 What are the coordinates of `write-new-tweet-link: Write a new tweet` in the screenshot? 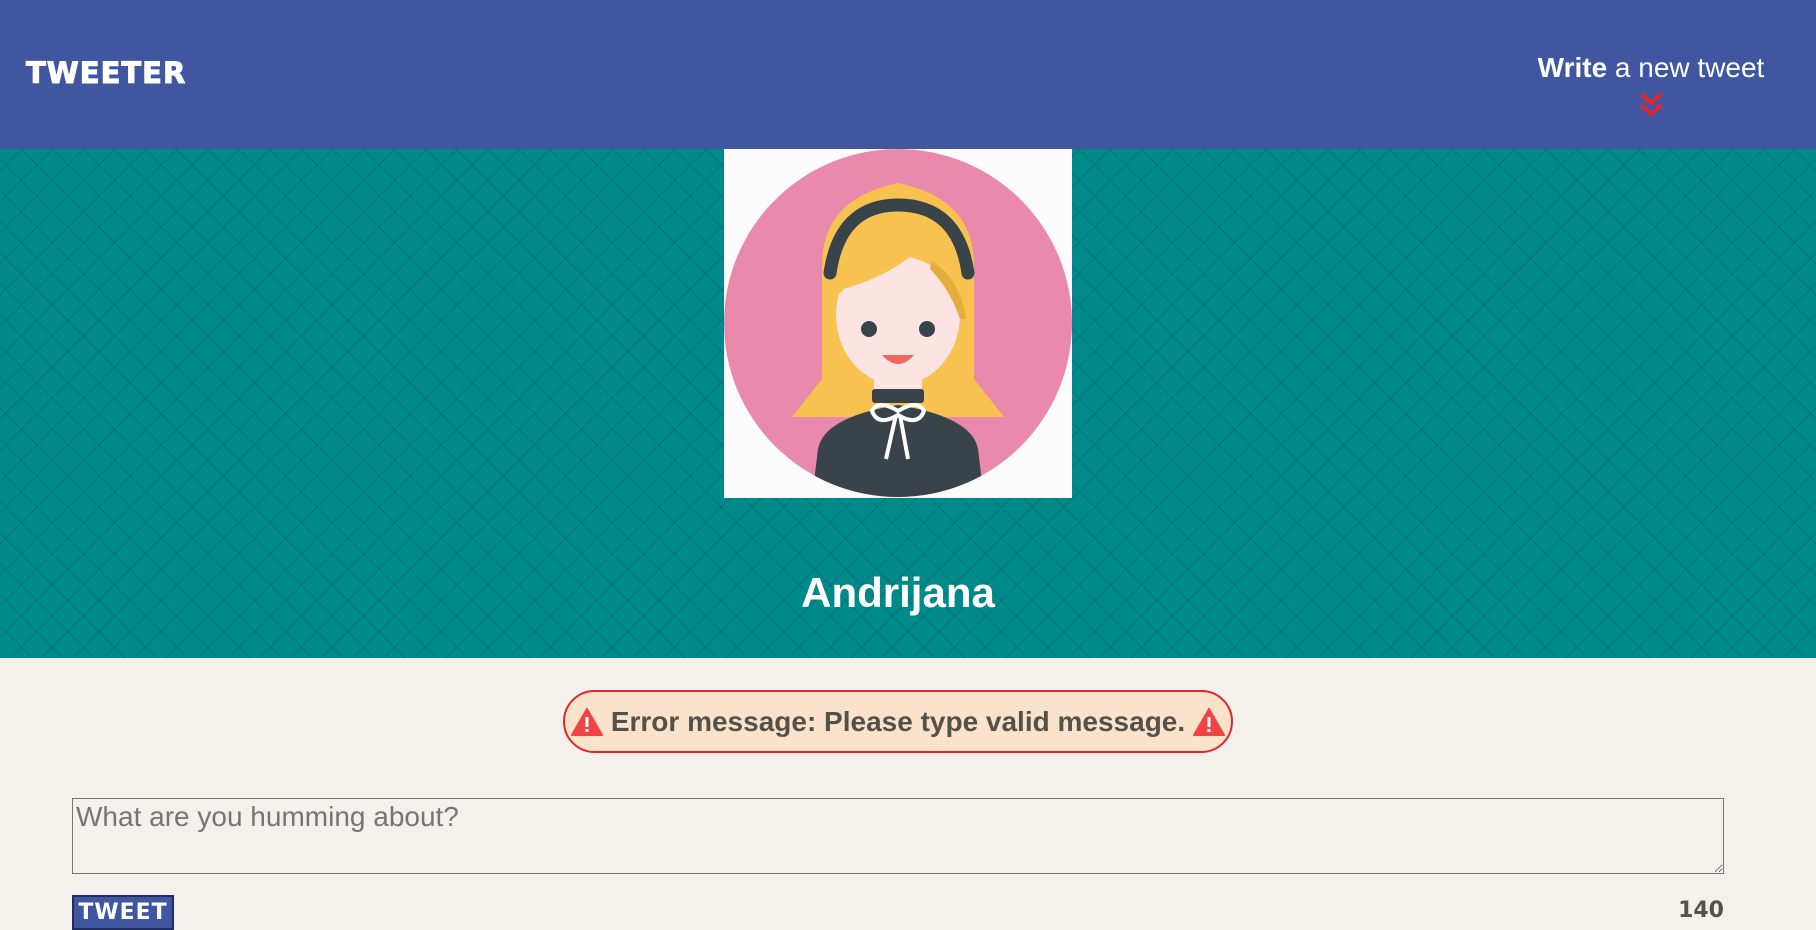 It's located at (1651, 86).